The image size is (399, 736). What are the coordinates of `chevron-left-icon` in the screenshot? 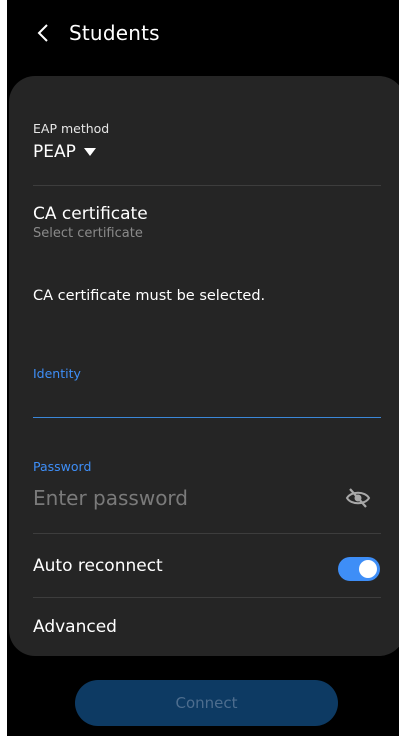 It's located at (42, 33).